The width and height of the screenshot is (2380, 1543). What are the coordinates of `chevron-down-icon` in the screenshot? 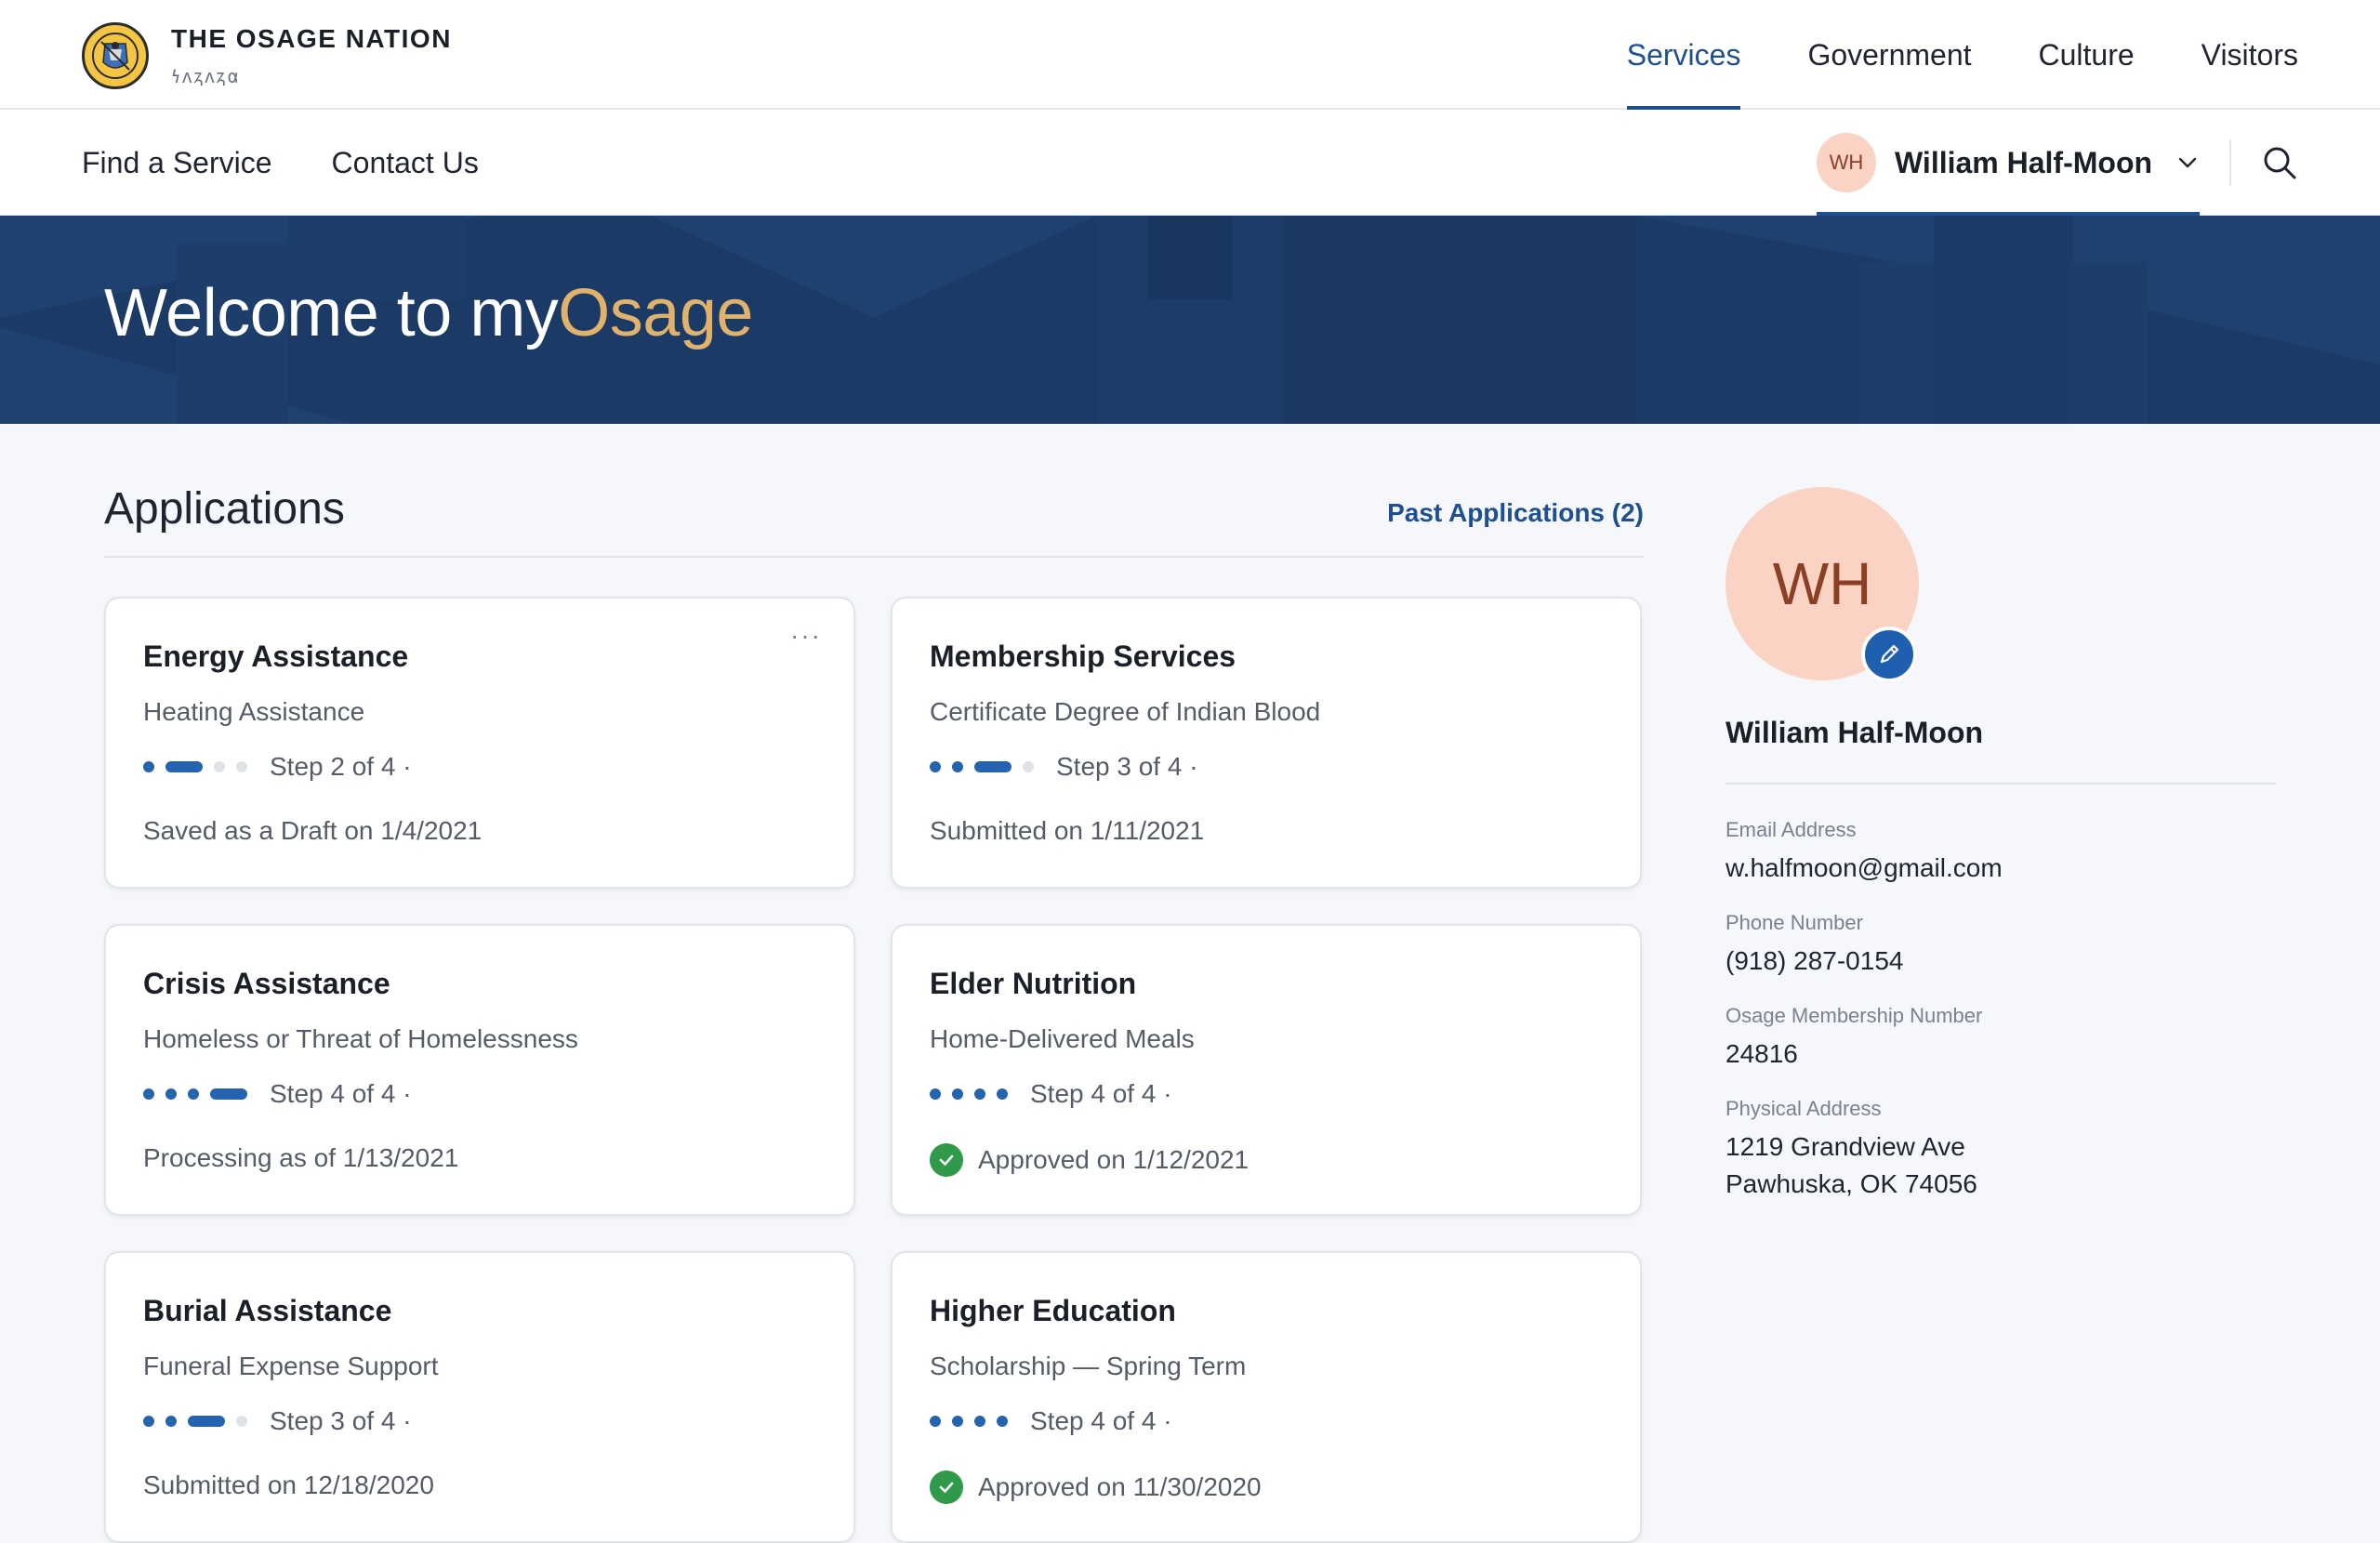 It's located at (2187, 162).